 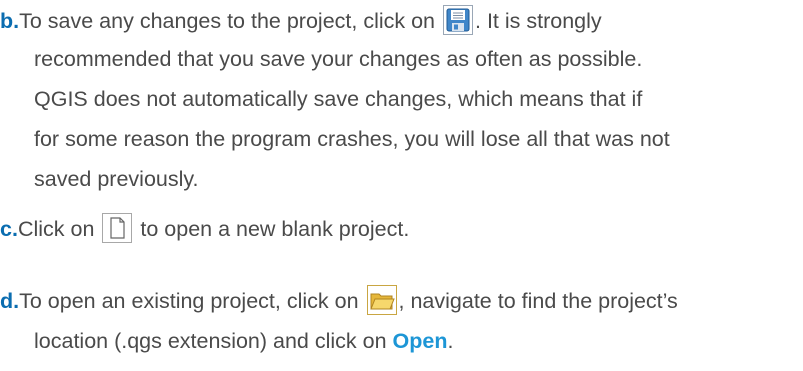 I want to click on new-blank-page-icon, so click(x=117, y=228).